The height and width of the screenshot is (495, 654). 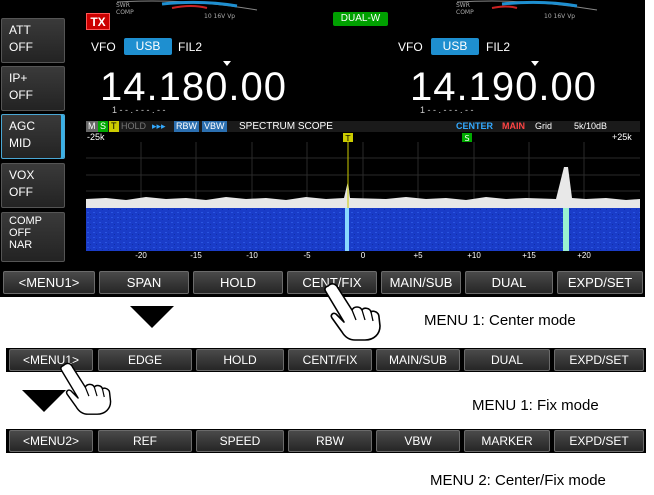 I want to click on scope-tick: -10, so click(x=252, y=255).